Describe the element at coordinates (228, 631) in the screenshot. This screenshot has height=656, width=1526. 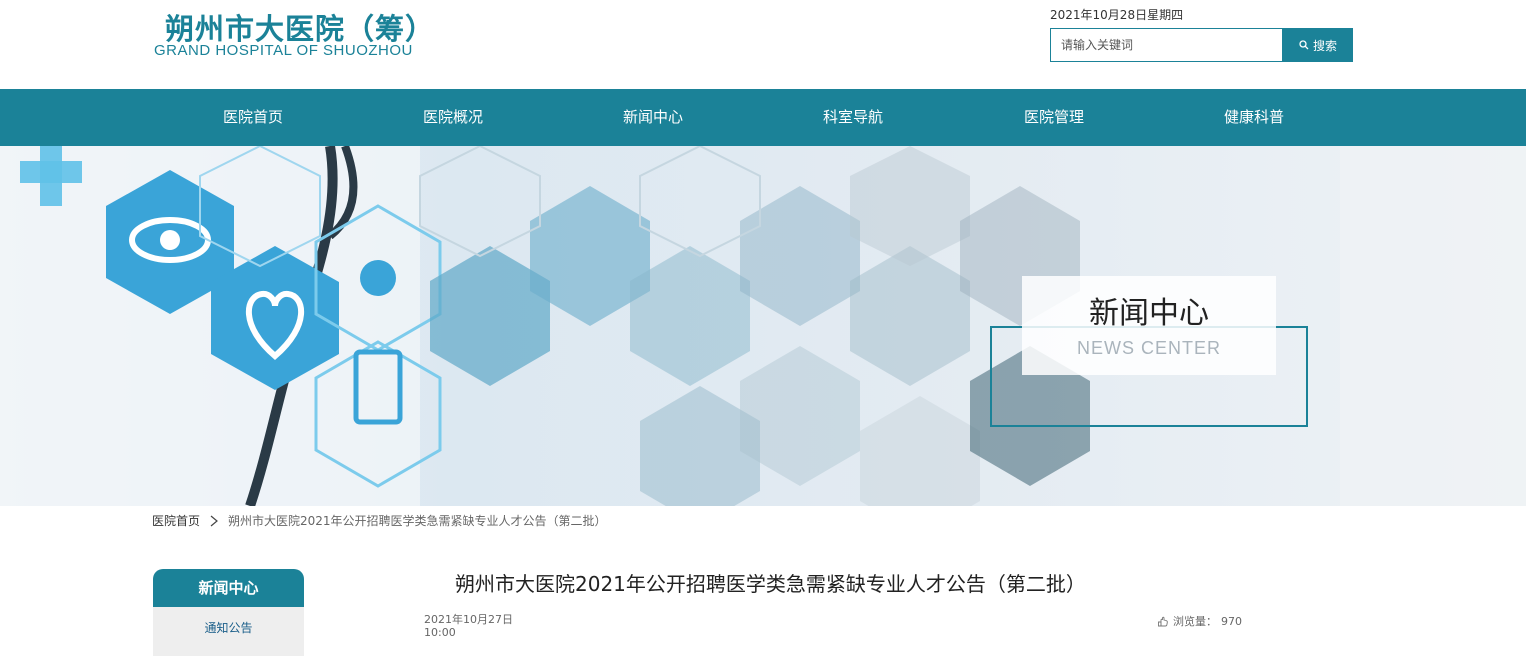
I see `sidebar-item-notices: 通知公告` at that location.